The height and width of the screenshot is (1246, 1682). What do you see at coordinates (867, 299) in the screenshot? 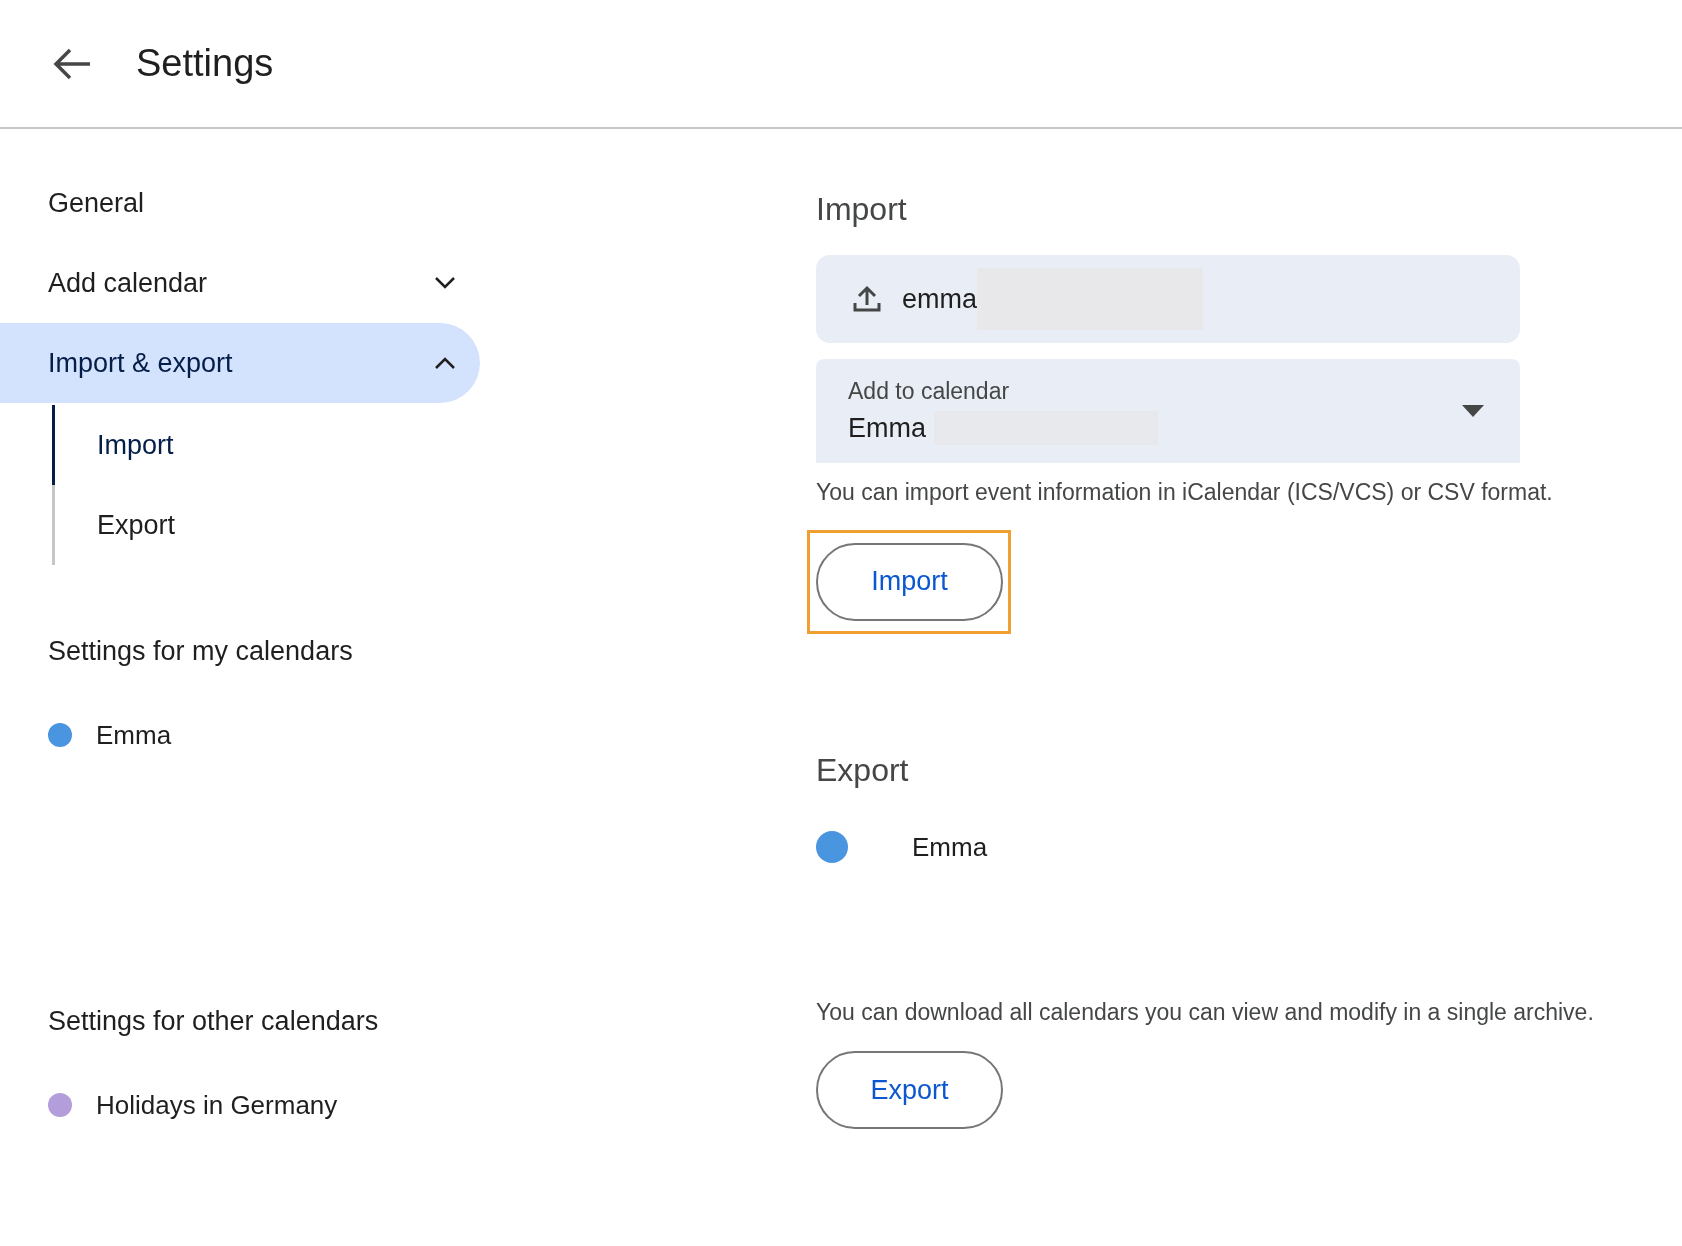
I see `upload-icon` at bounding box center [867, 299].